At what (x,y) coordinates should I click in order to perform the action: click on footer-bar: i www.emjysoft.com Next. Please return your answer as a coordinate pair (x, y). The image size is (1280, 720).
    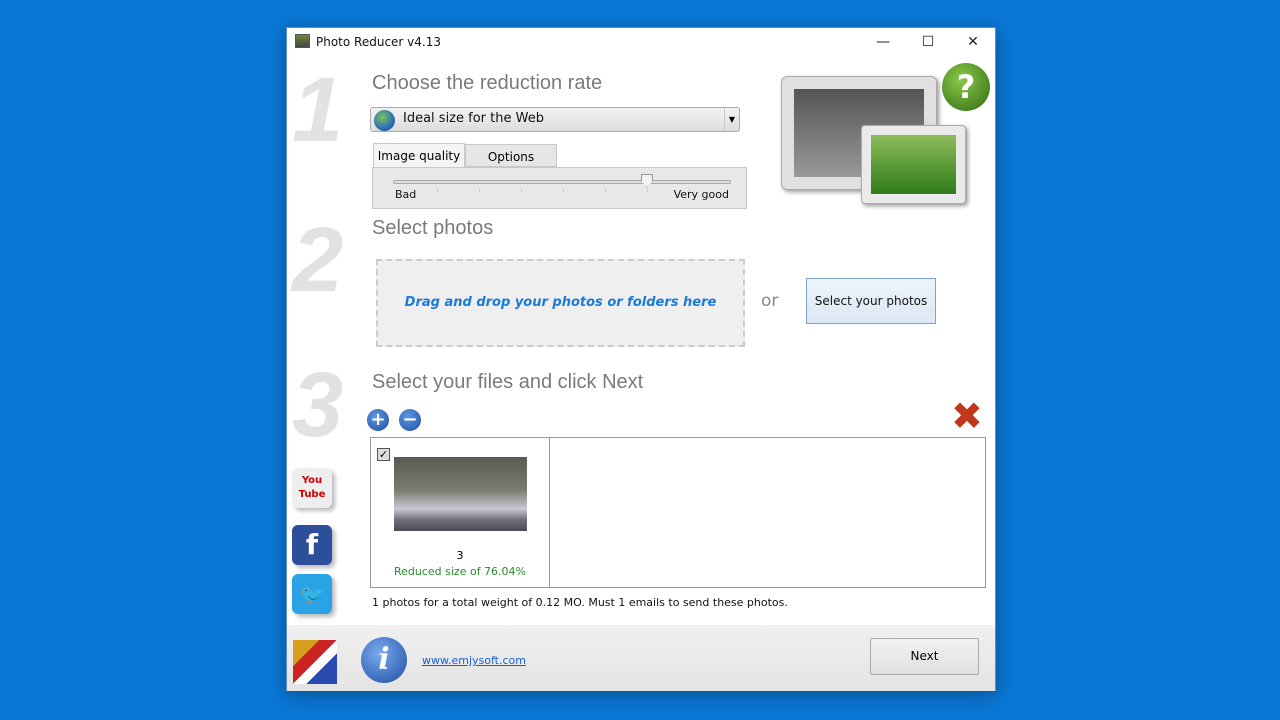
    Looking at the image, I should click on (641, 658).